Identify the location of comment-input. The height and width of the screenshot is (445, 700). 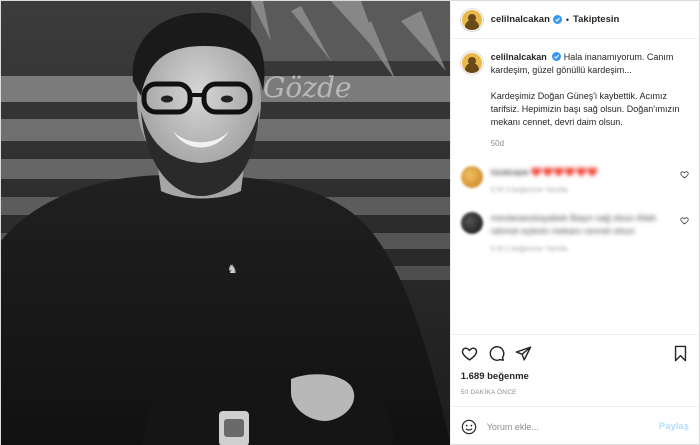
(572, 426).